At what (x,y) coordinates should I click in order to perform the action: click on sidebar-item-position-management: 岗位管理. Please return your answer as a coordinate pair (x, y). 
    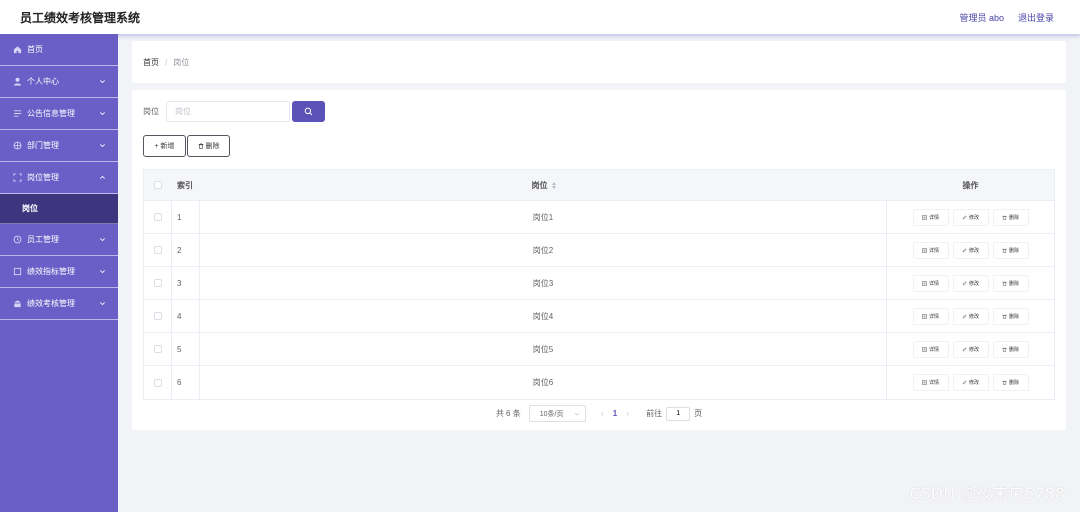
    Looking at the image, I should click on (59, 178).